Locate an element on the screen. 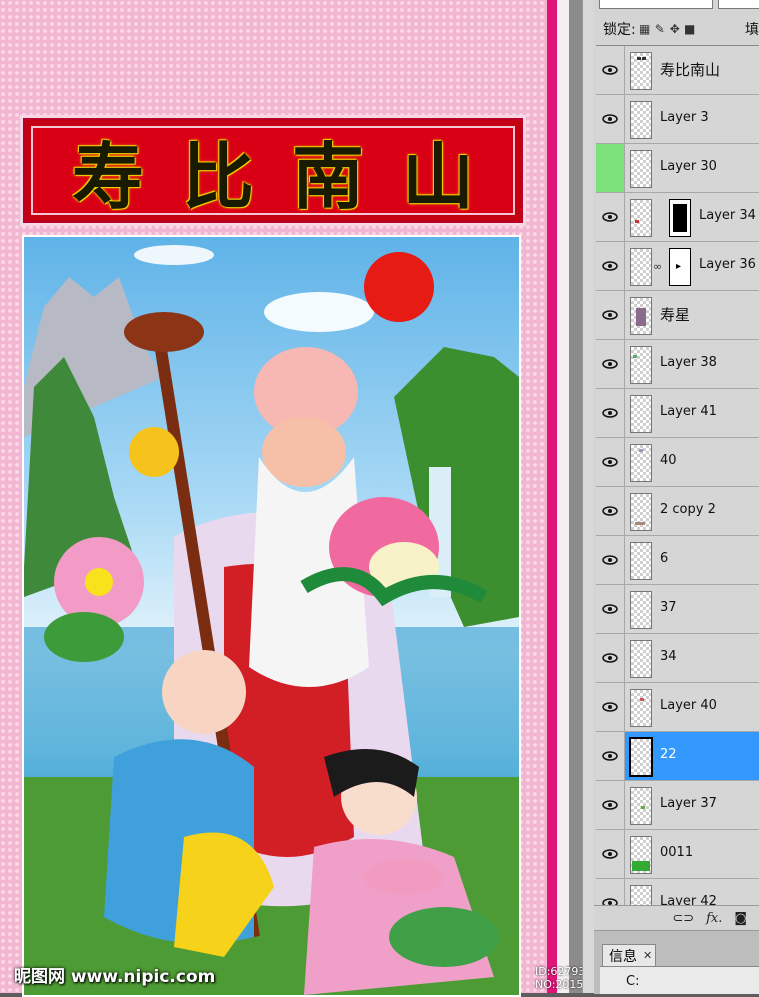 The image size is (759, 997). red-sun is located at coordinates (399, 287).